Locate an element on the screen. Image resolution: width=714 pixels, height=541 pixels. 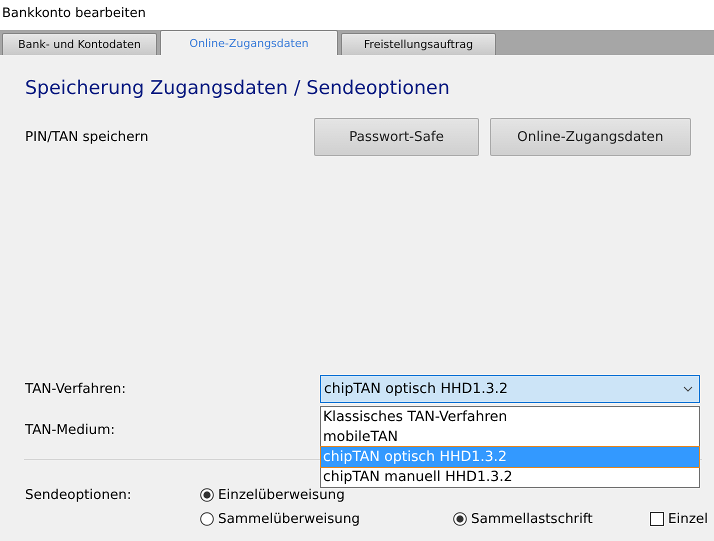
radio-option: Sammelüberweisung is located at coordinates (326, 519).